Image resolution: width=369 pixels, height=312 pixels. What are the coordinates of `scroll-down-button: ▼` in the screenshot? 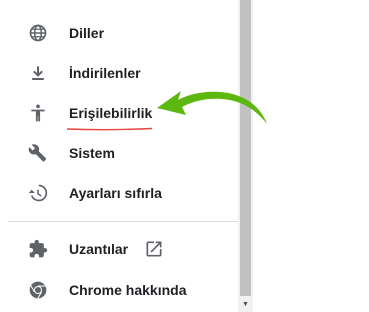 It's located at (245, 304).